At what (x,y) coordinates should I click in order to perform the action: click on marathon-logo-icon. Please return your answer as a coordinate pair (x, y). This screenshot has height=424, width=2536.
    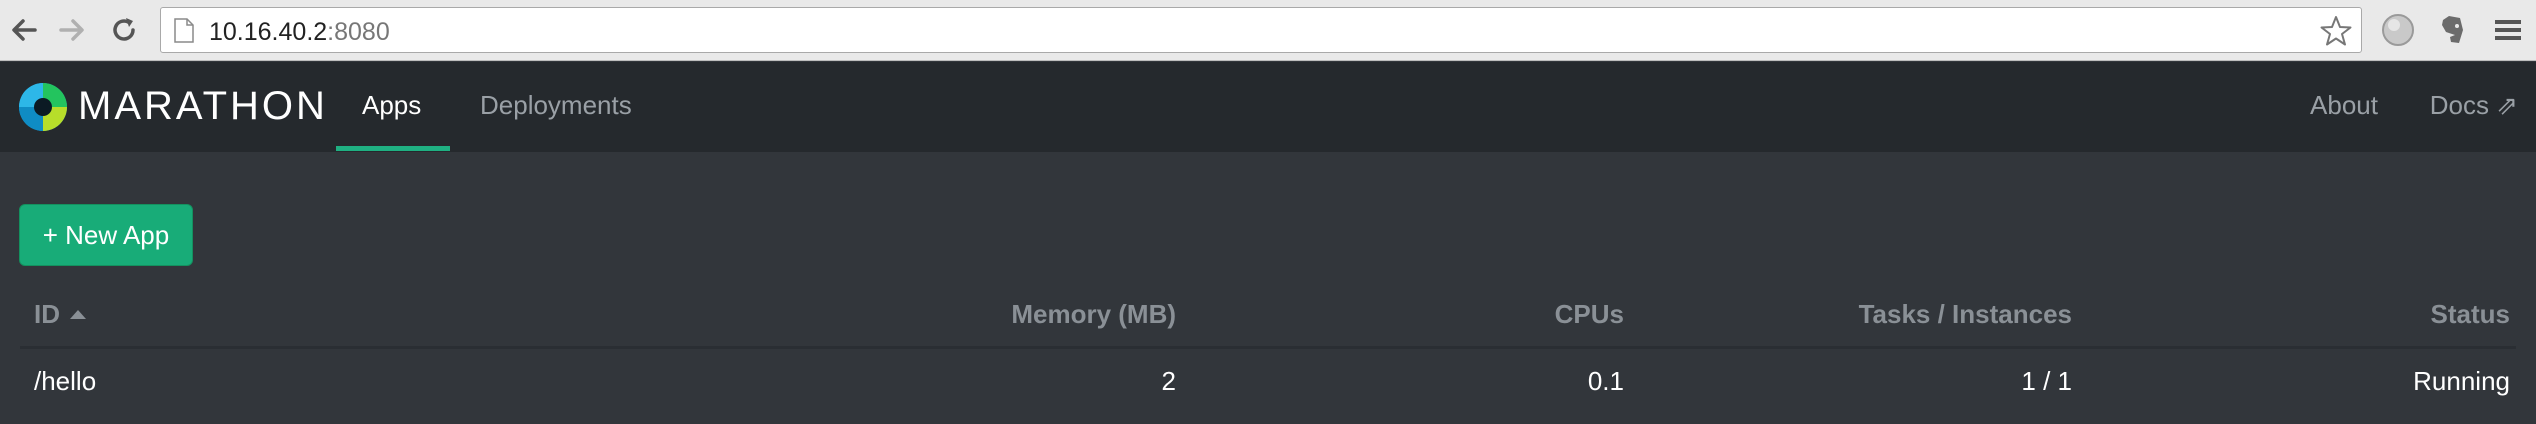
    Looking at the image, I should click on (43, 107).